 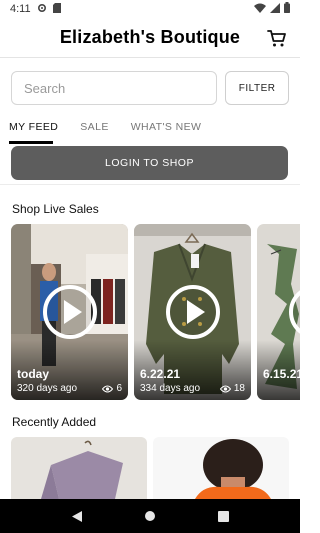 I want to click on sd-card-icon, so click(x=56, y=9).